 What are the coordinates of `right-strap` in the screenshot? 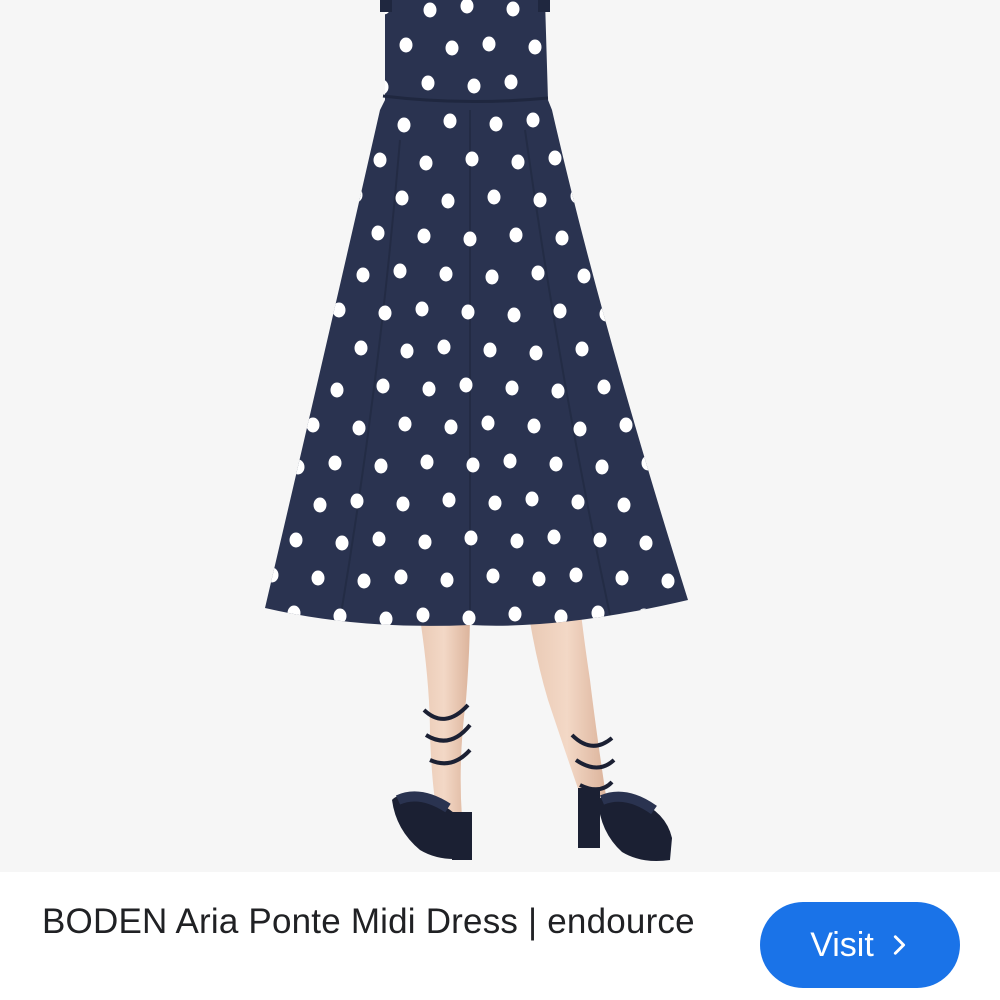 It's located at (544, 6).